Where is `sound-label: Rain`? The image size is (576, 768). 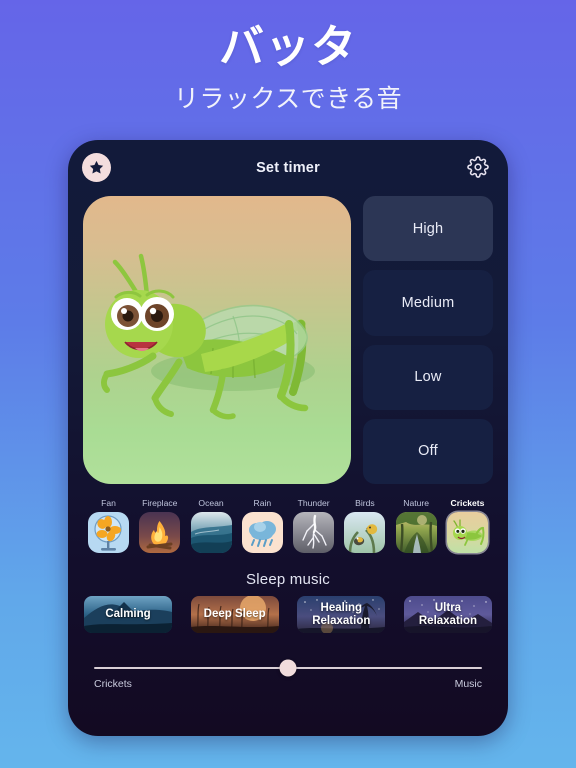
sound-label: Rain is located at coordinates (262, 503).